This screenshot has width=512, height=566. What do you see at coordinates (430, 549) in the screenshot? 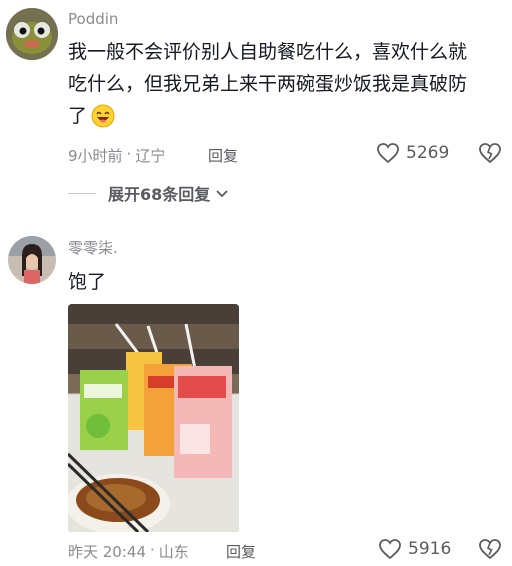
I see `like-count: 5916` at bounding box center [430, 549].